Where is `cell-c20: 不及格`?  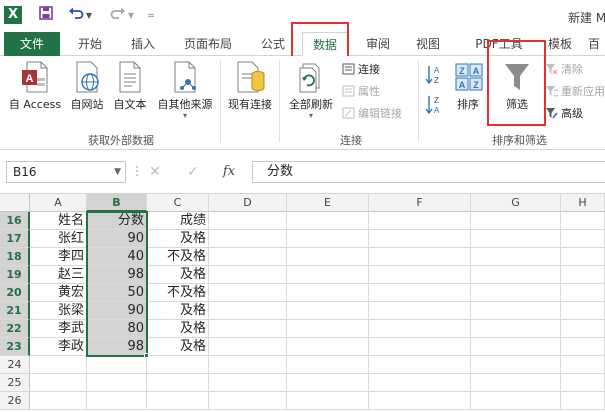
cell-c20: 不及格 is located at coordinates (178, 293).